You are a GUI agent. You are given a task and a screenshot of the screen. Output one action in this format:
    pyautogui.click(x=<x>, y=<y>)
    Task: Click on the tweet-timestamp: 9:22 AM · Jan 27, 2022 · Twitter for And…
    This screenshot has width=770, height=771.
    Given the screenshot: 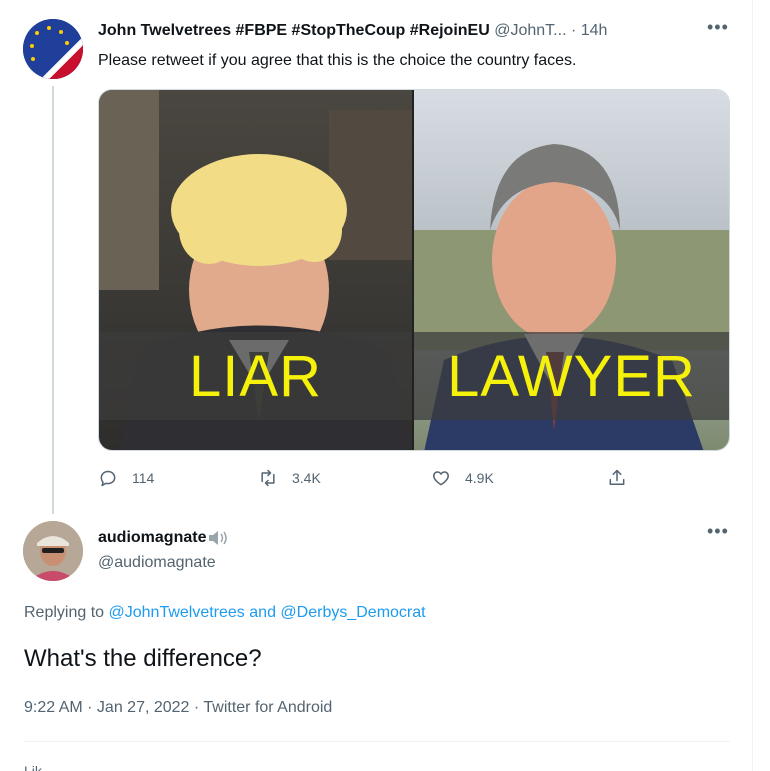 What is the action you would take?
    pyautogui.click(x=178, y=708)
    